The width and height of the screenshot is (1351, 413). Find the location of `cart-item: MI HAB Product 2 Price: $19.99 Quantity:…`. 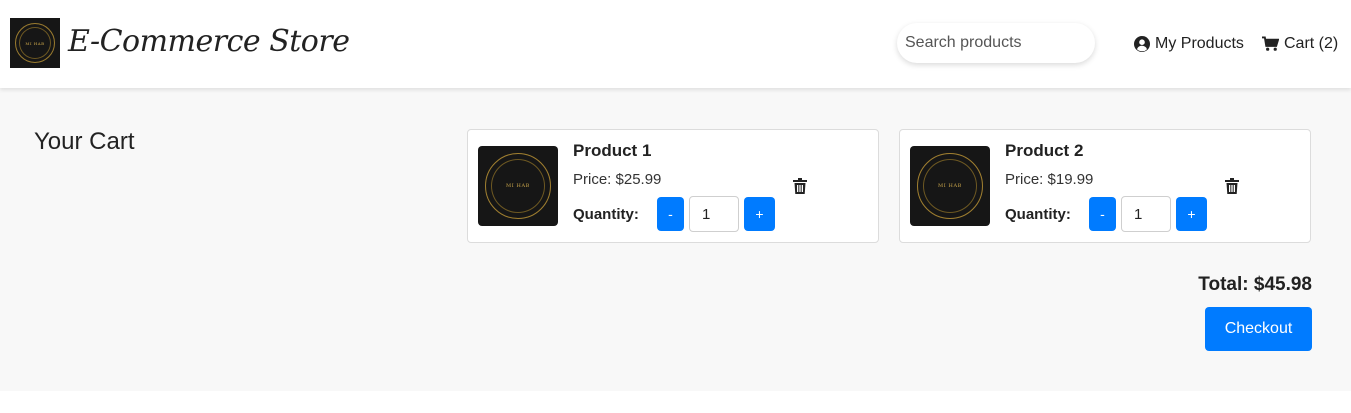

cart-item: MI HAB Product 2 Price: $19.99 Quantity:… is located at coordinates (1105, 186).